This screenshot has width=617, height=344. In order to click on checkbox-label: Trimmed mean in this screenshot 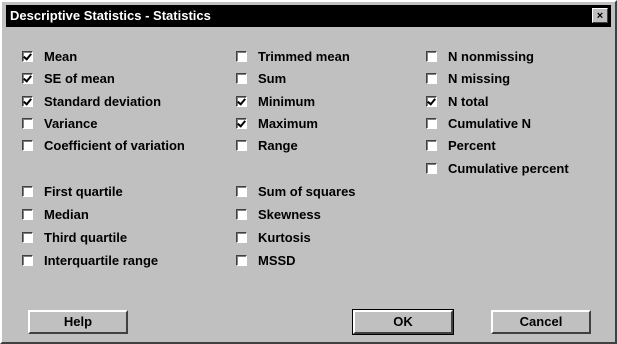, I will do `click(304, 56)`.